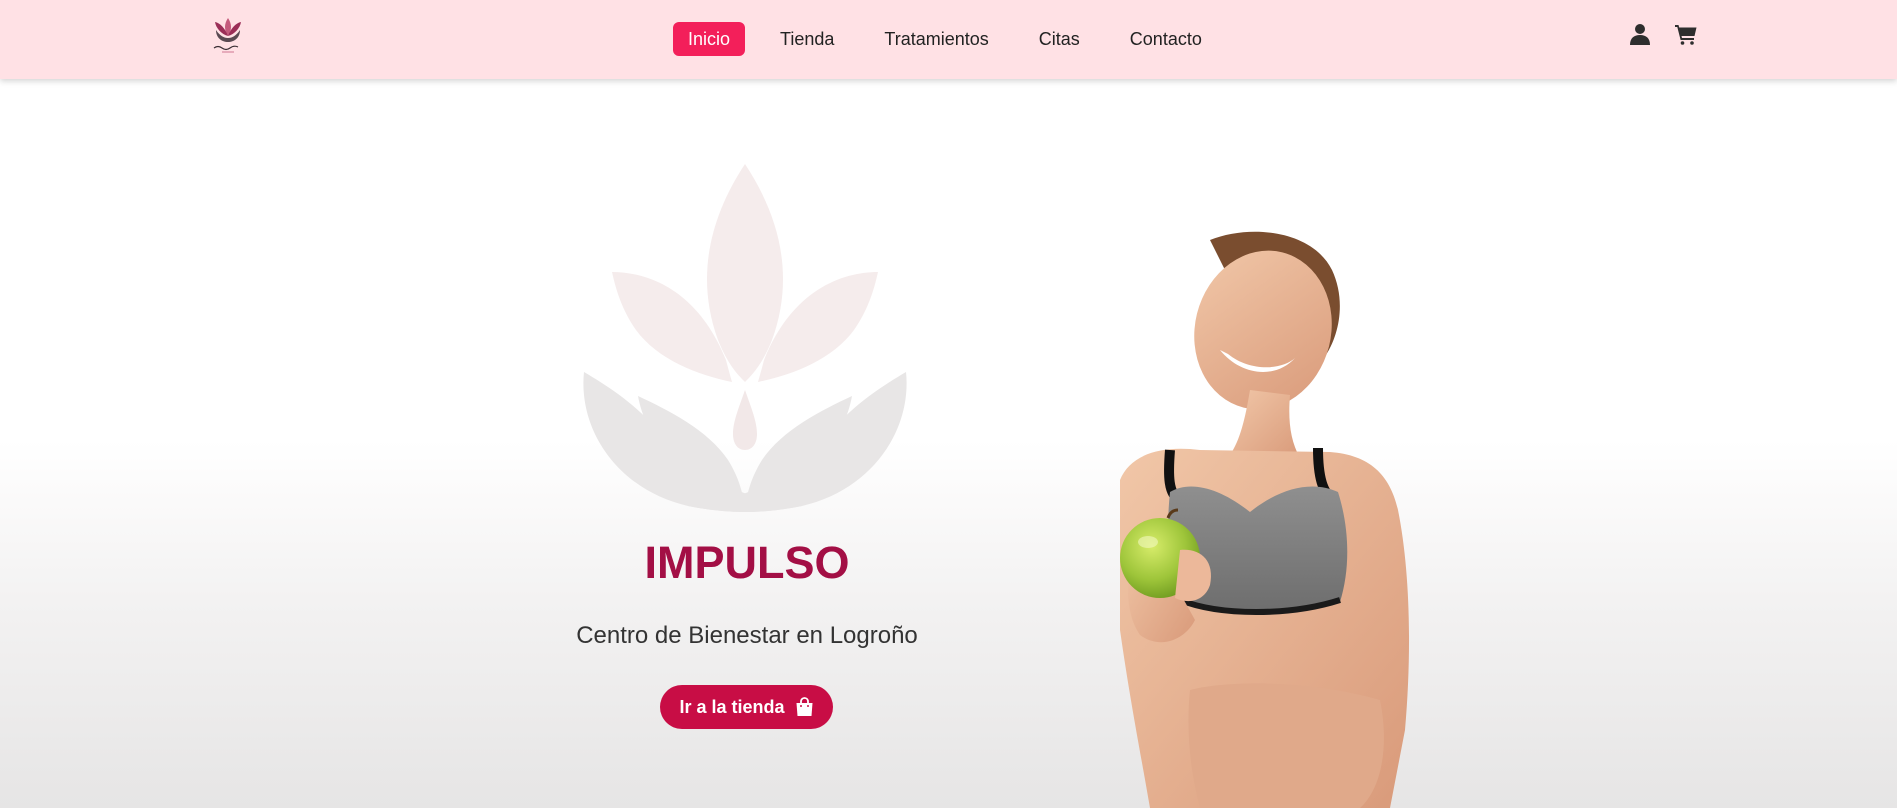 This screenshot has height=808, width=1897. Describe the element at coordinates (807, 39) in the screenshot. I see `nav-link-tienda: Tienda` at that location.